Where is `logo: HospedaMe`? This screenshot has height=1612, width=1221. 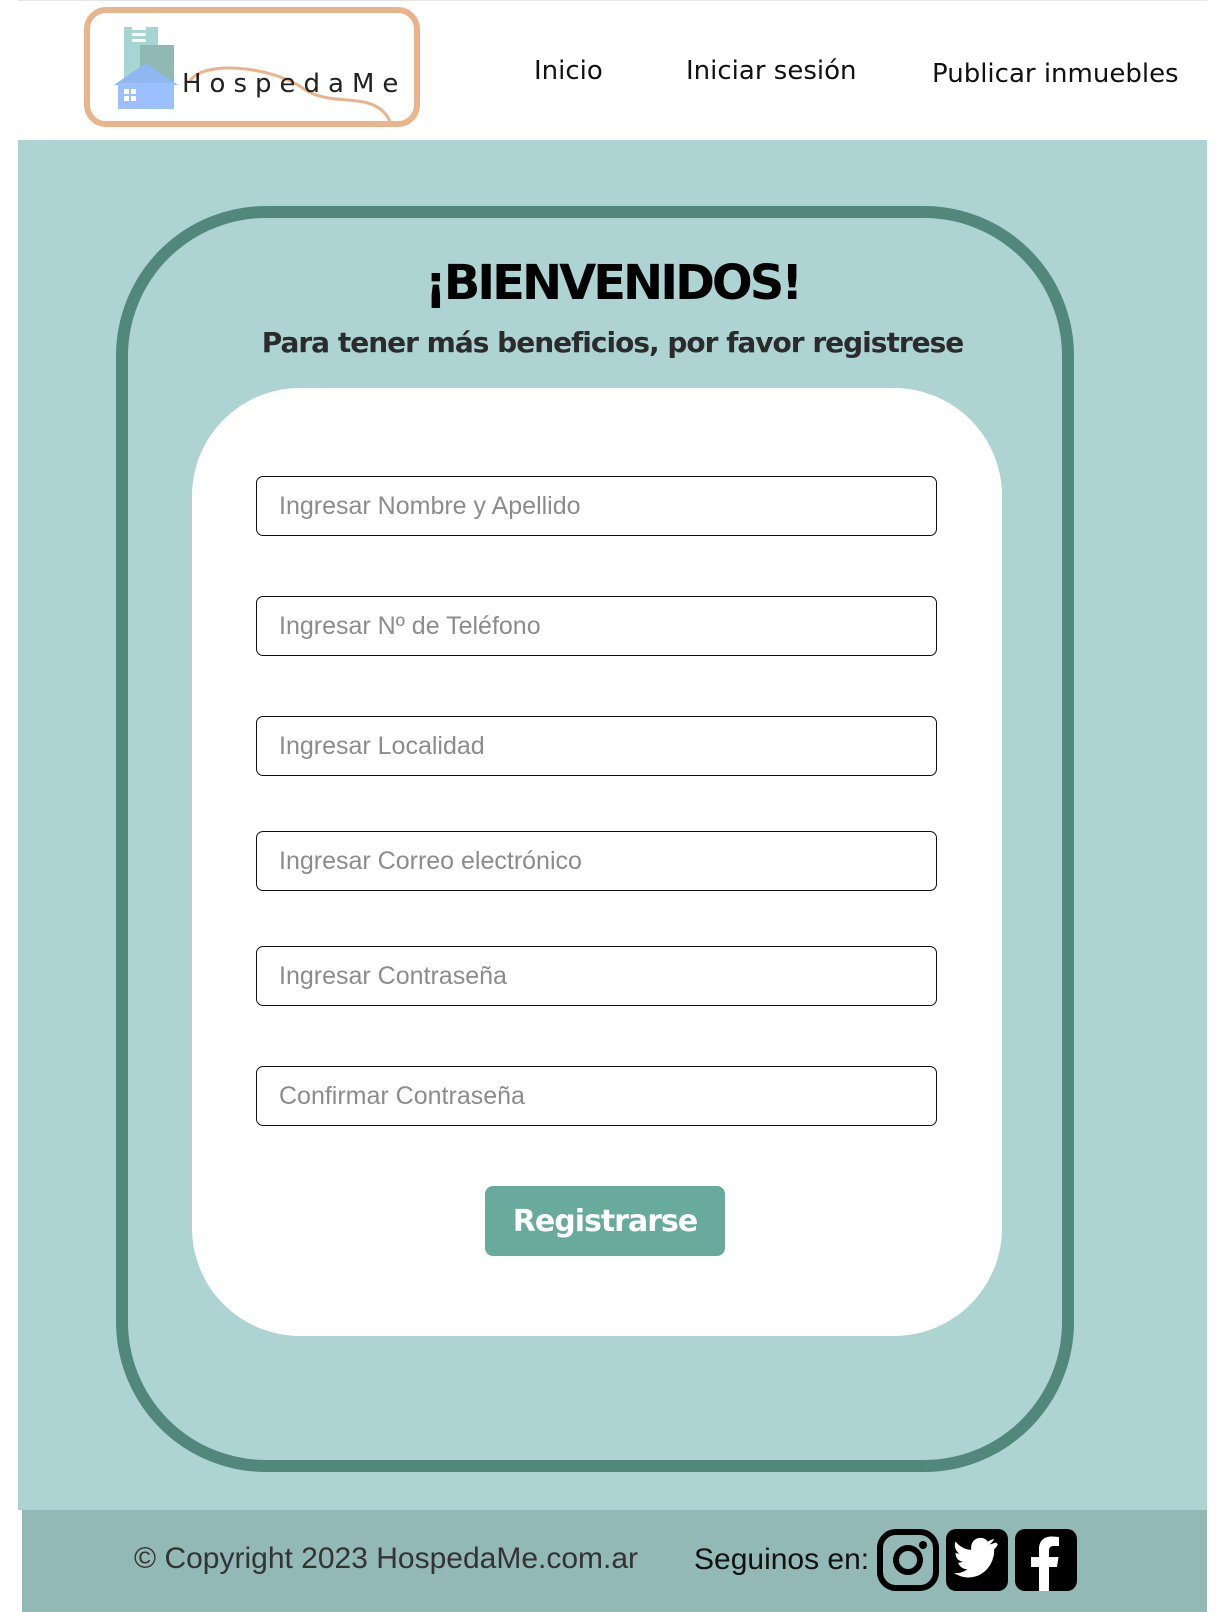
logo: HospedaMe is located at coordinates (252, 67).